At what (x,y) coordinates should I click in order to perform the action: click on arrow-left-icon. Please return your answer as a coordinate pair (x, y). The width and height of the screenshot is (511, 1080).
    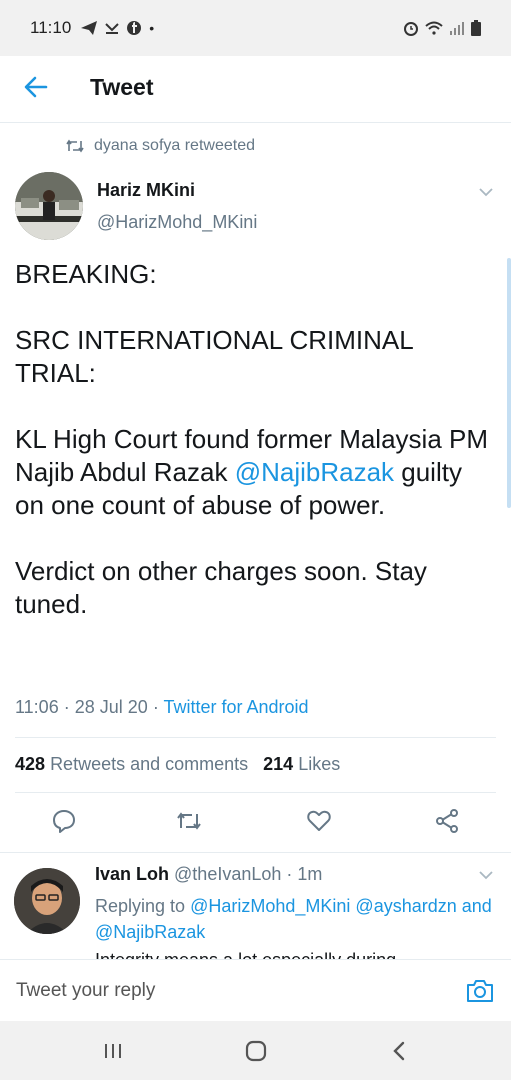
    Looking at the image, I should click on (36, 87).